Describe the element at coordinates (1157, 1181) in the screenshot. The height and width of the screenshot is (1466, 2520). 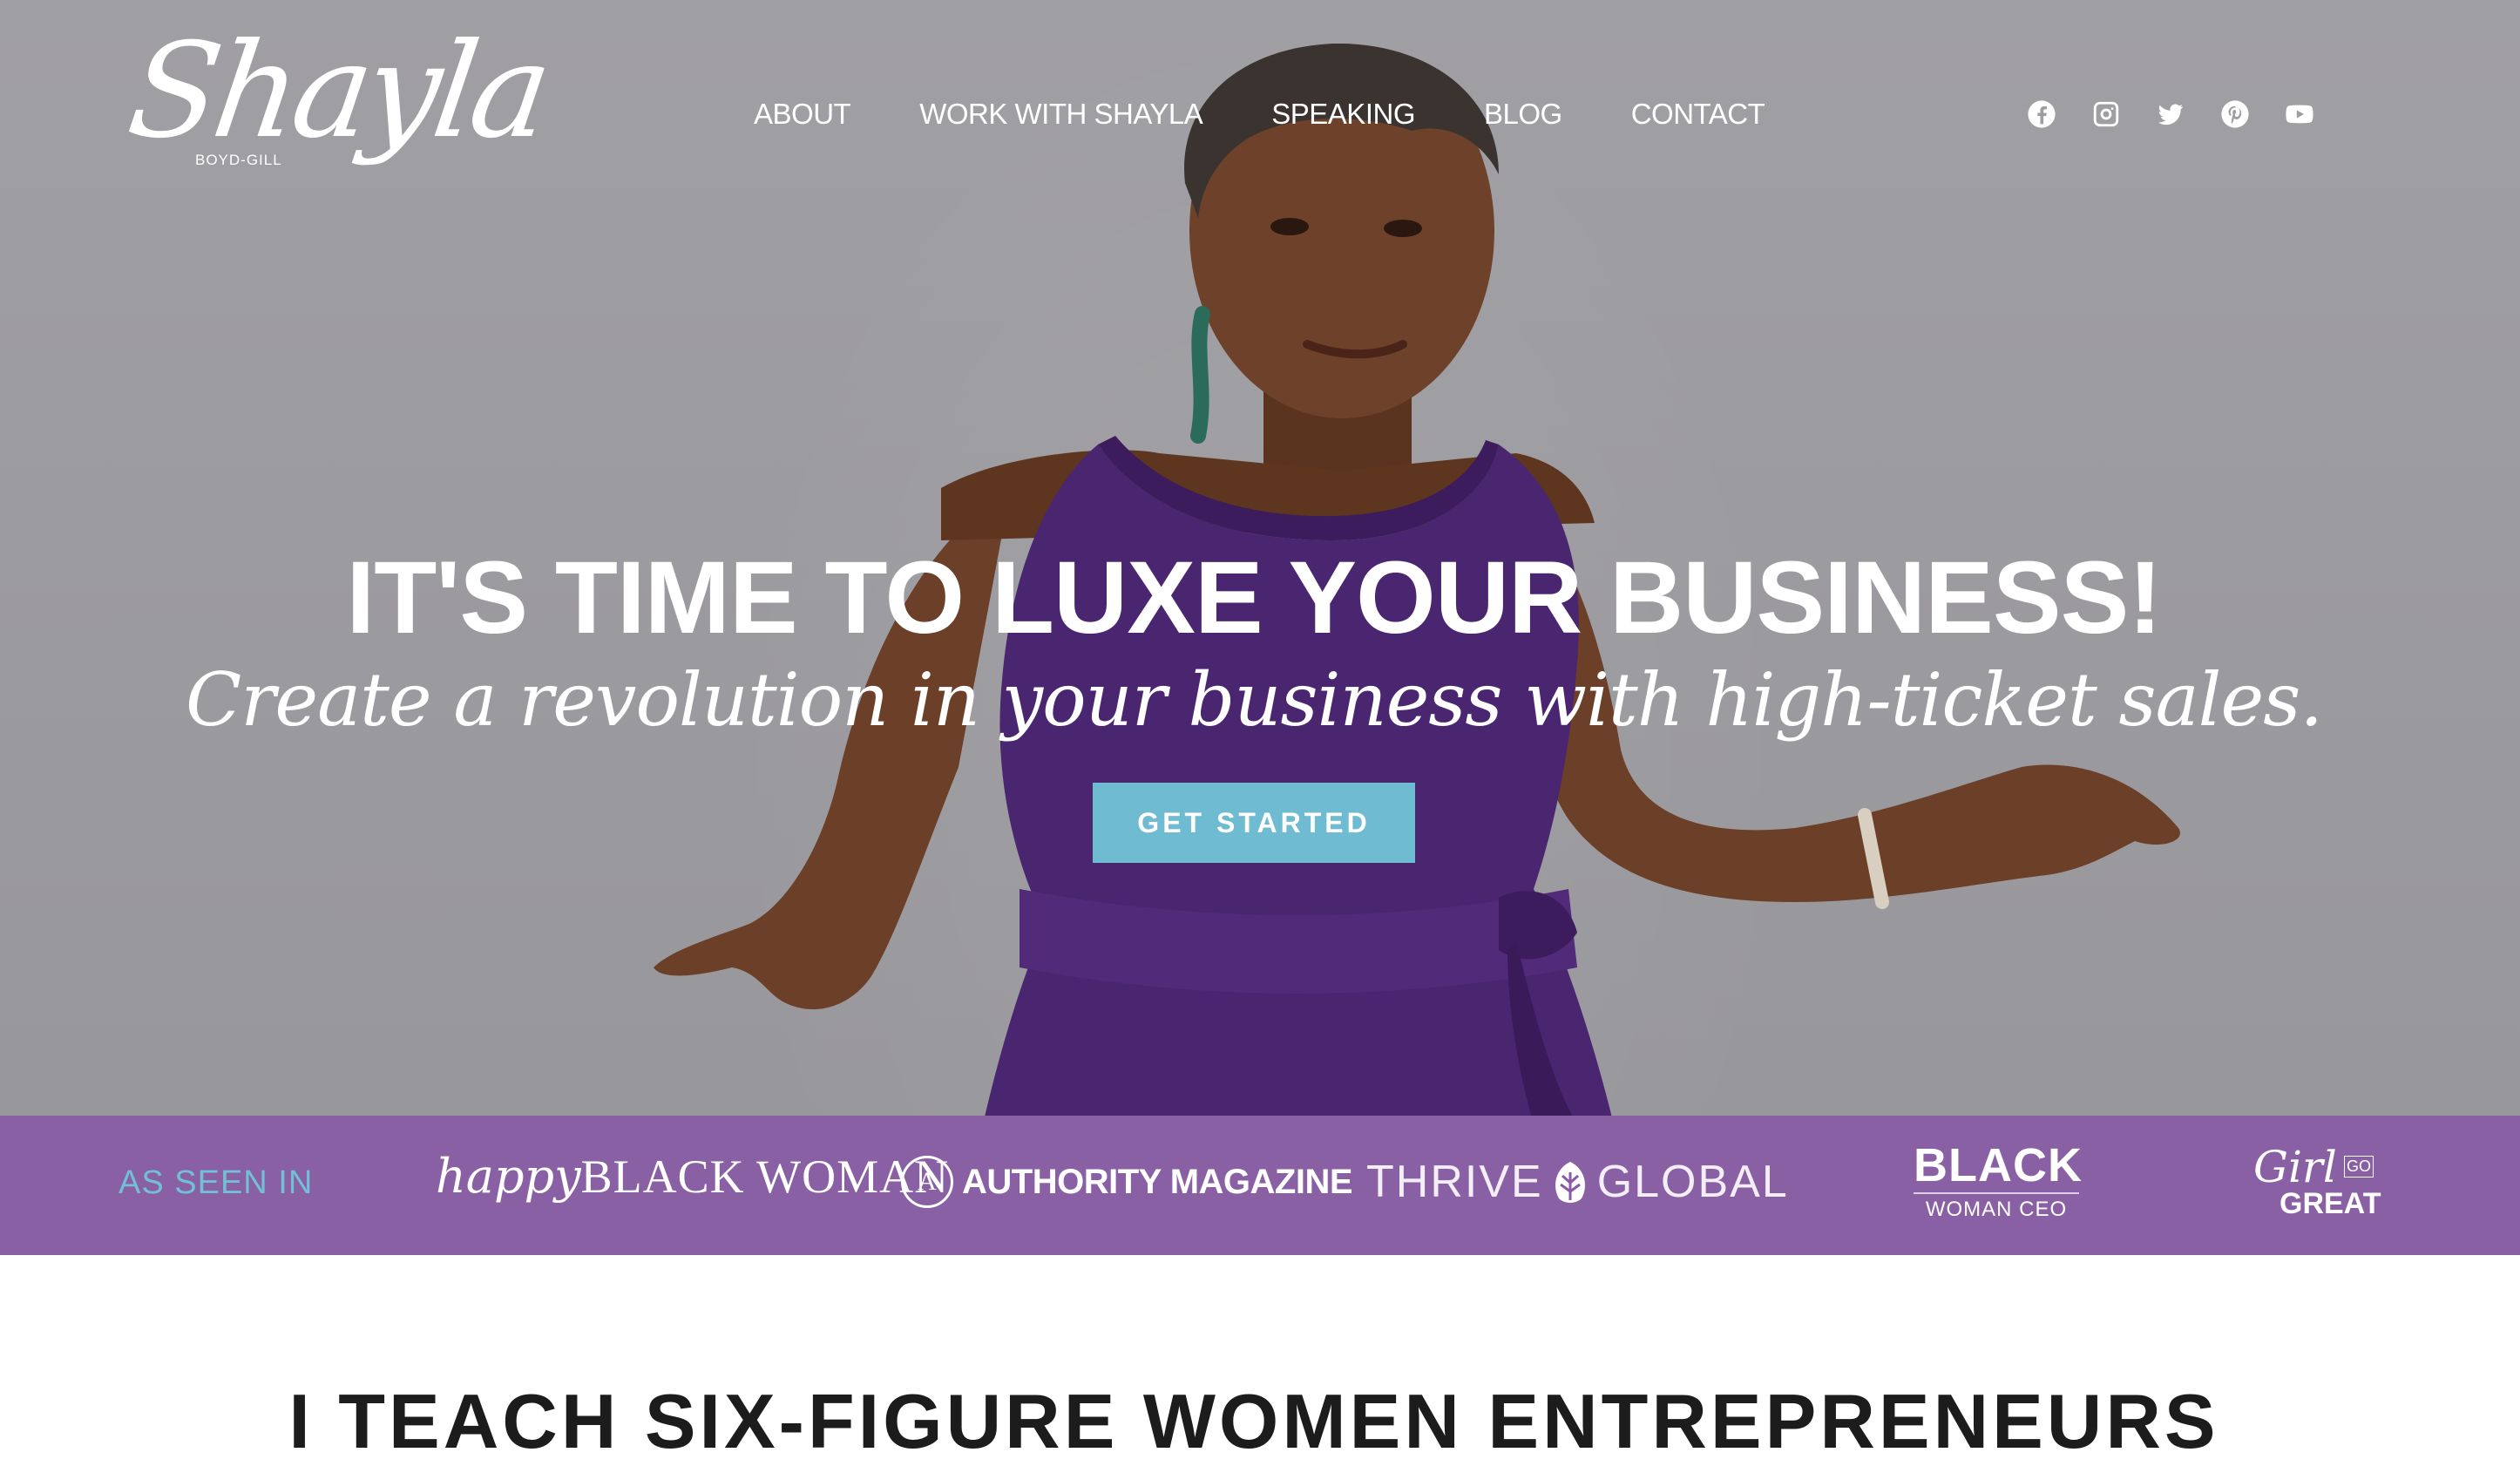
I see `authority-text: AUTHORITY MAGAZINE` at that location.